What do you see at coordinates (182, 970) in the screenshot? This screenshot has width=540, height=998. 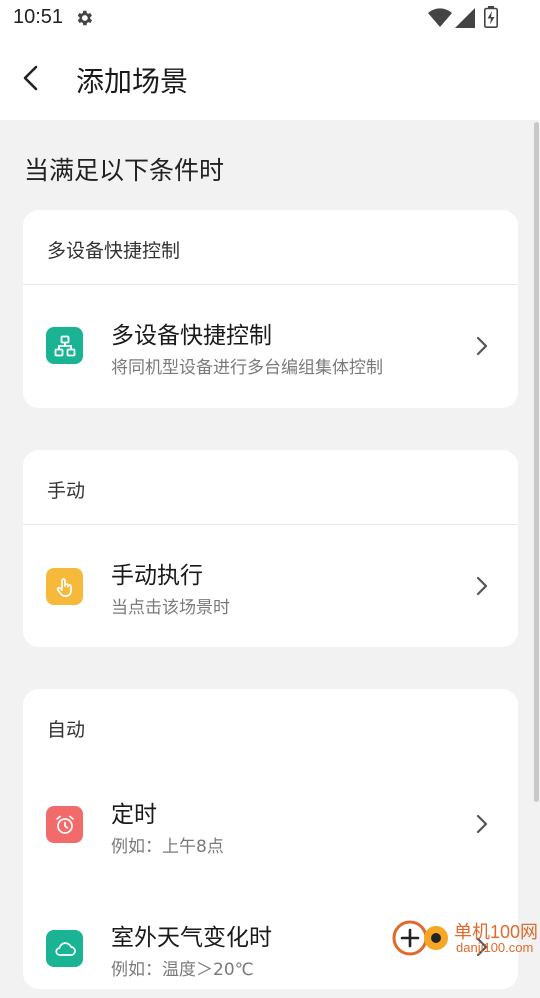 I see `item-subtitle: 例如：温度＞20℃` at bounding box center [182, 970].